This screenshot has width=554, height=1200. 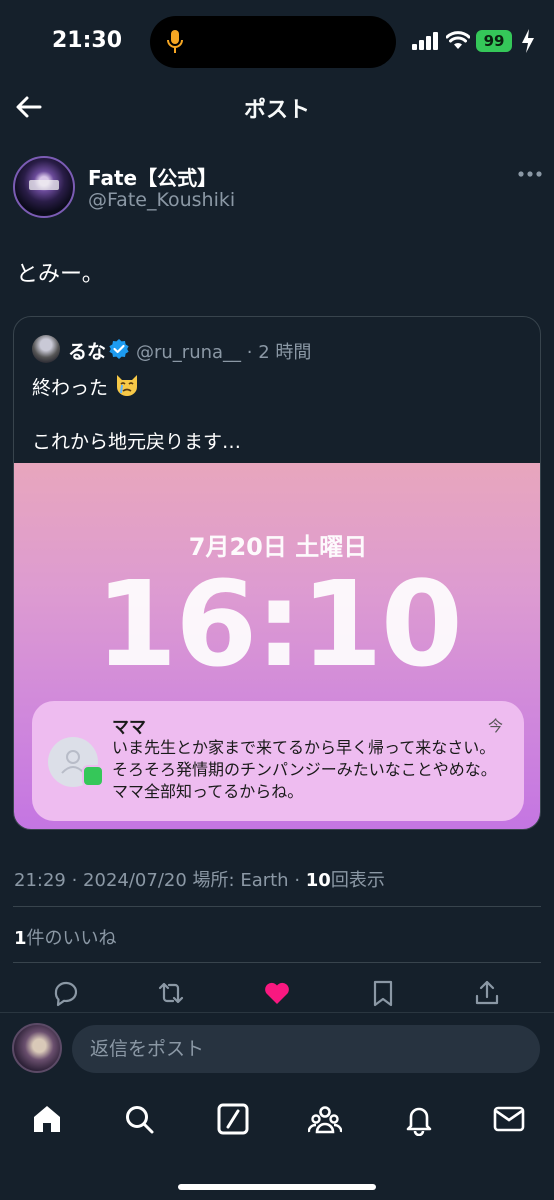 I want to click on battery-icon: 99, so click(x=494, y=41).